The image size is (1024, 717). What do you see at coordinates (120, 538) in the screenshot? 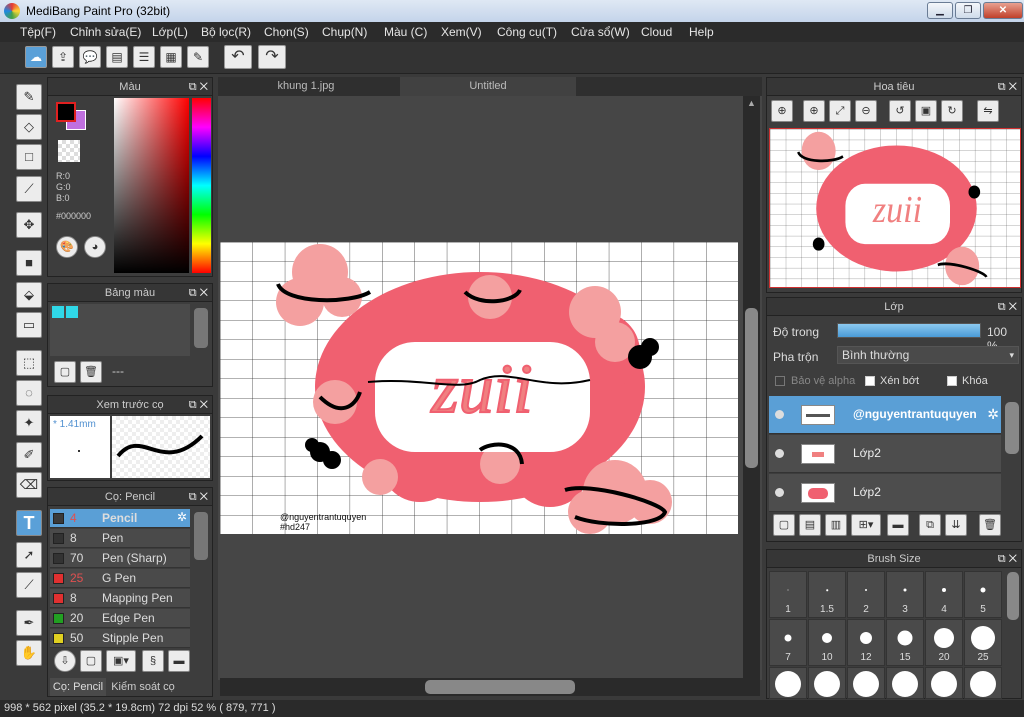
I see `brush-item-pen: 8 Pen` at bounding box center [120, 538].